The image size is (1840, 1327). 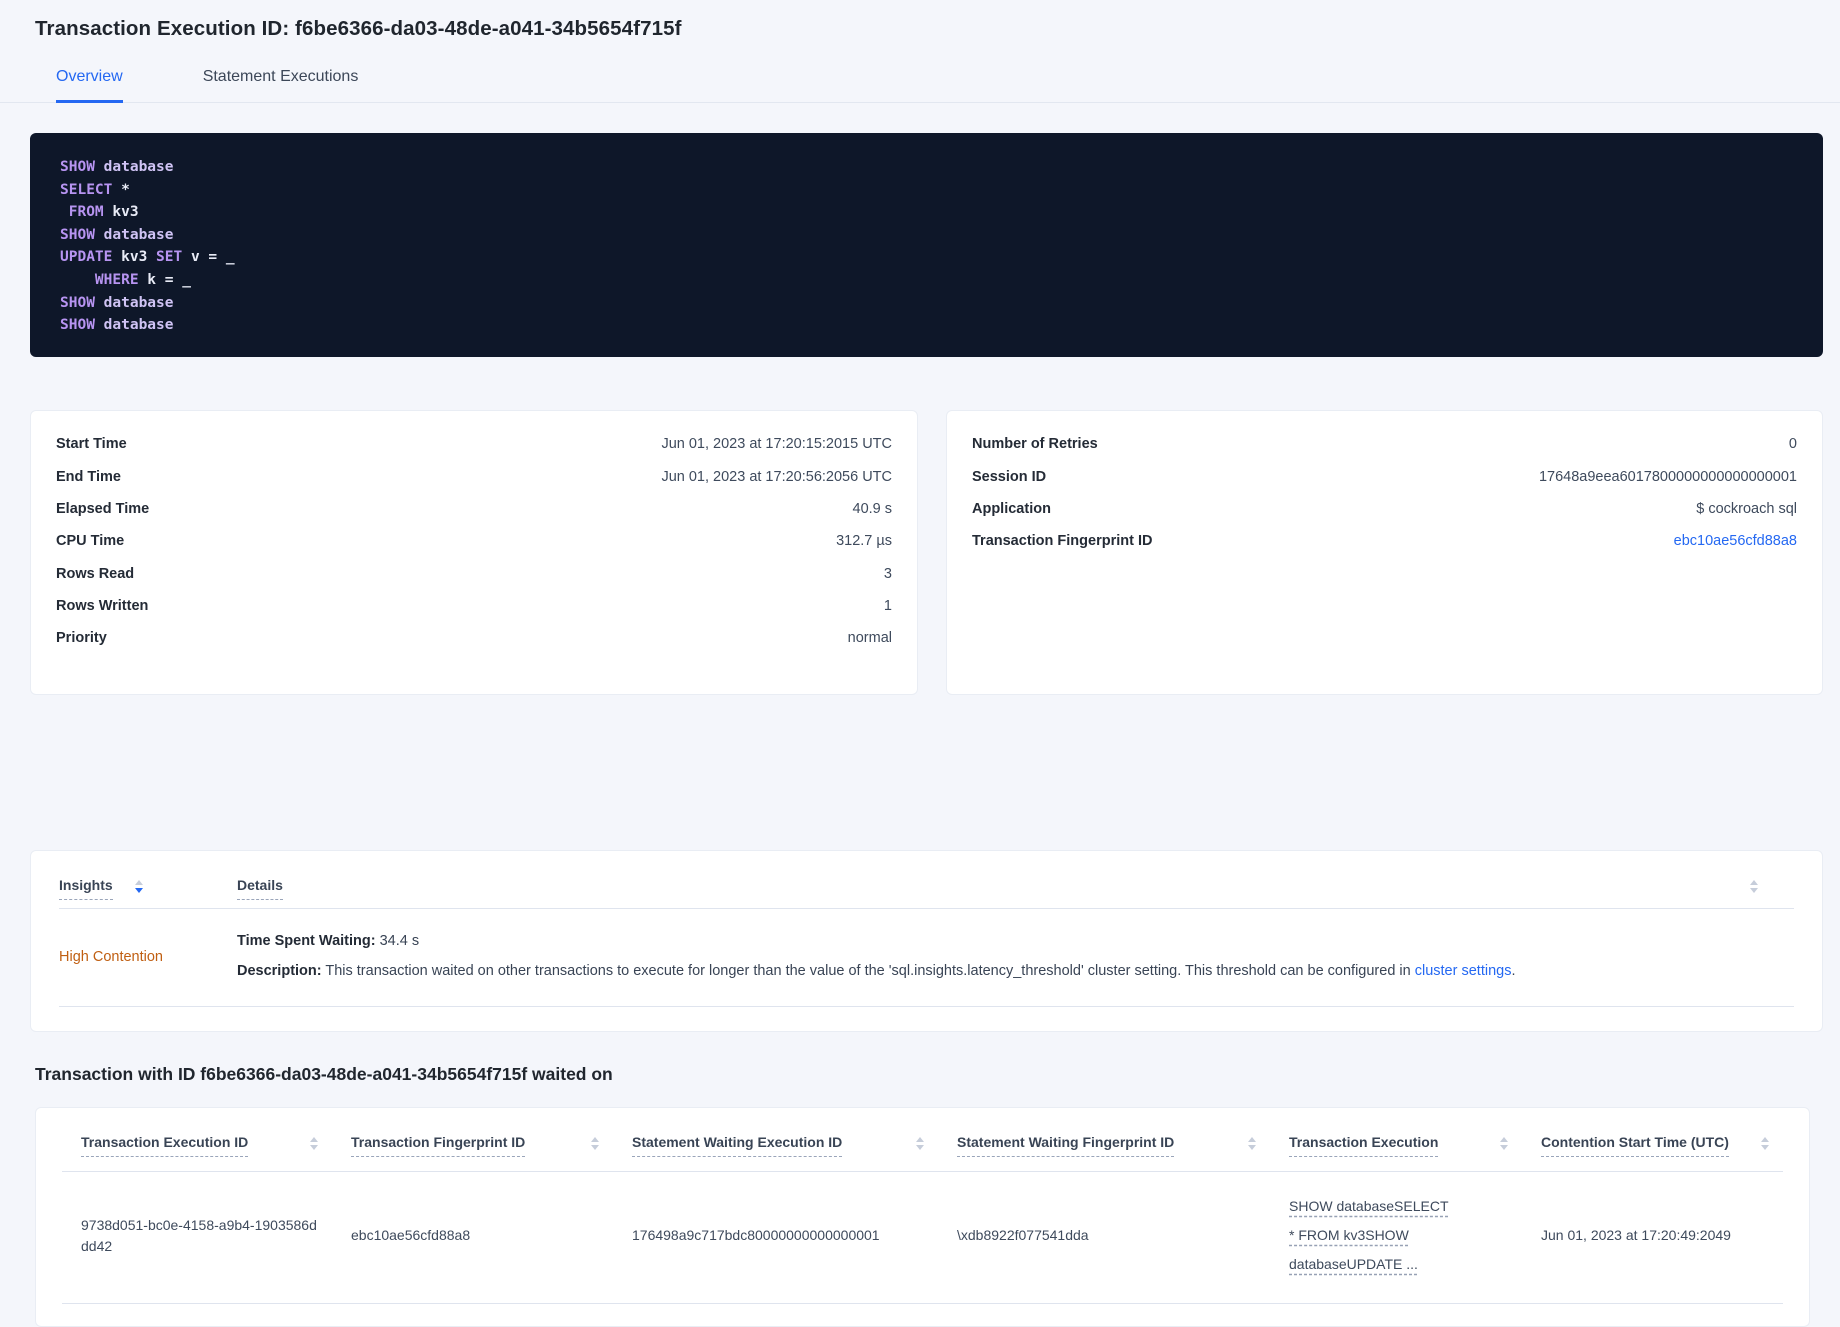 What do you see at coordinates (920, 85) in the screenshot?
I see `tab-bar: Overview Statement Executions` at bounding box center [920, 85].